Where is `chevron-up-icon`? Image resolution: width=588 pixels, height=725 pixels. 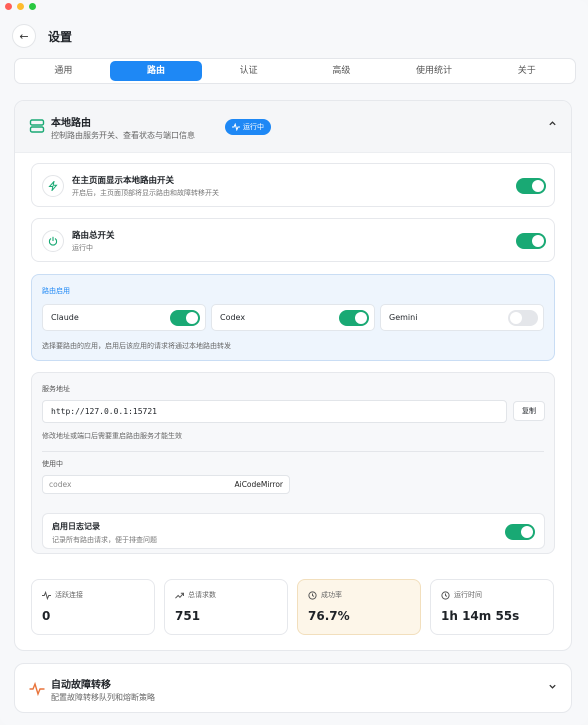
chevron-up-icon is located at coordinates (552, 125).